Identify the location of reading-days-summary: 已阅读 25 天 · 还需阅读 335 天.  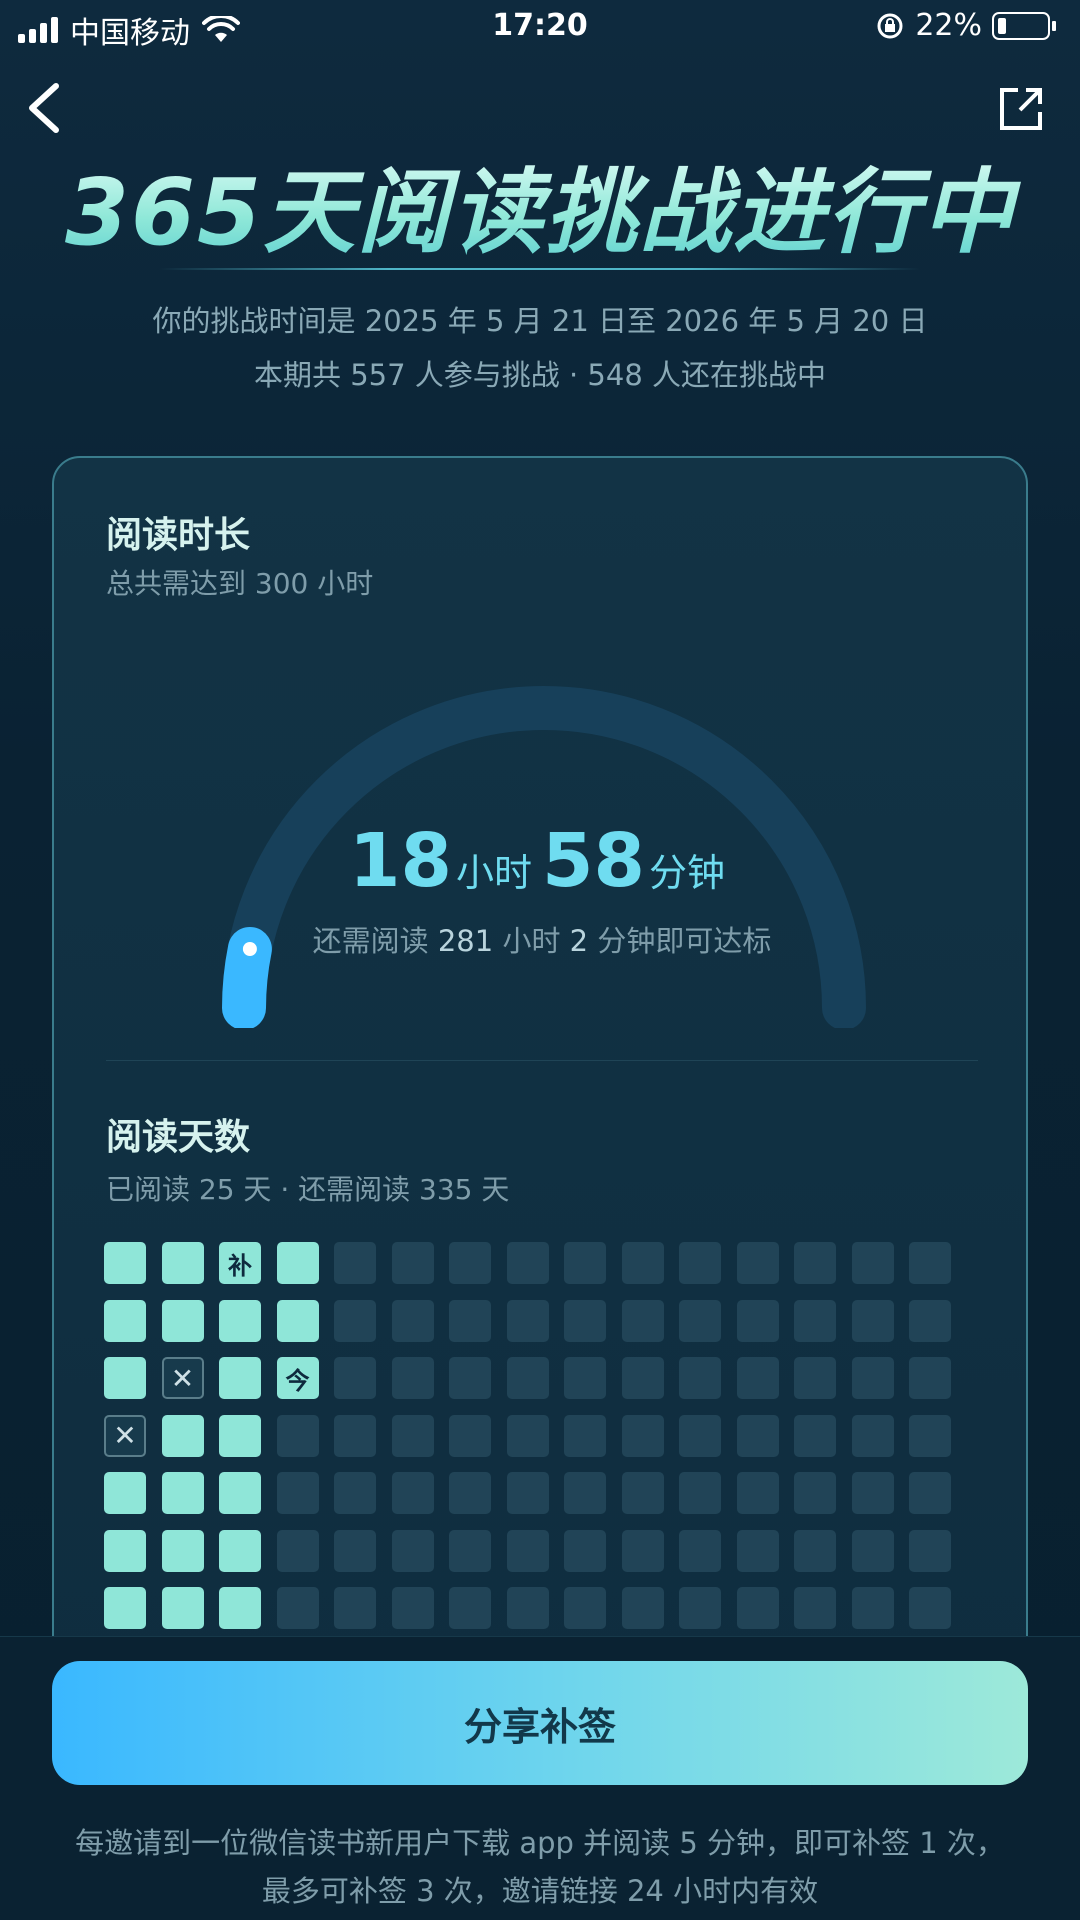
(308, 1189).